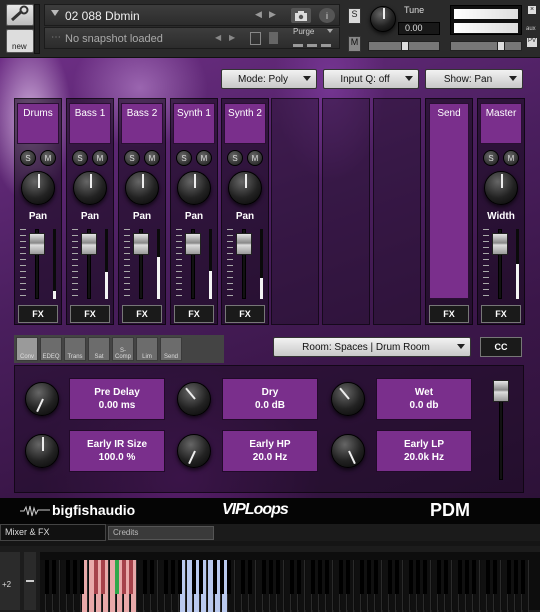 This screenshot has width=540, height=612. I want to click on pan-slider, so click(404, 46).